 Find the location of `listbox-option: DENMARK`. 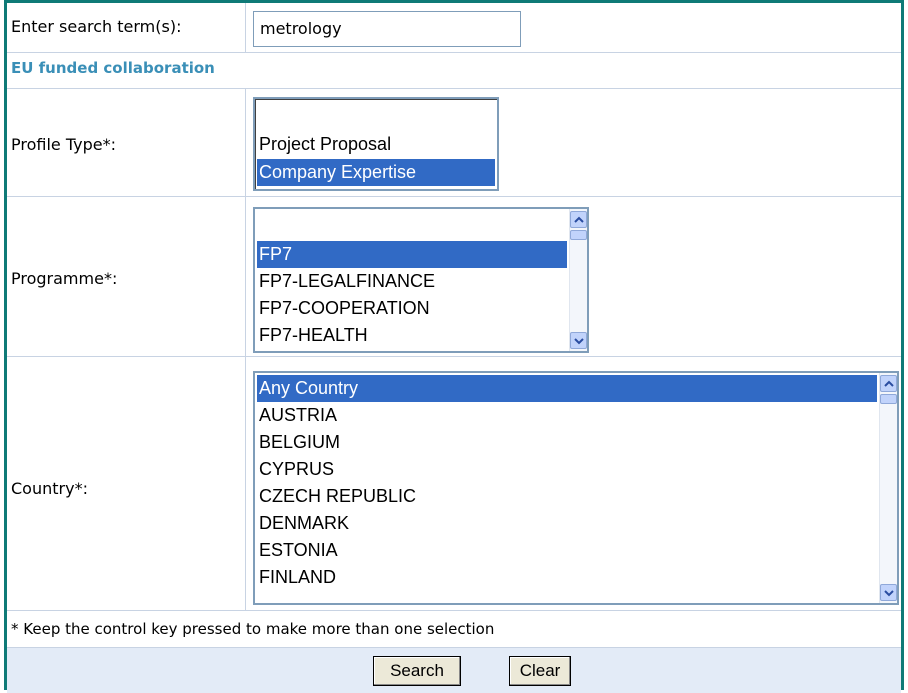

listbox-option: DENMARK is located at coordinates (567, 523).